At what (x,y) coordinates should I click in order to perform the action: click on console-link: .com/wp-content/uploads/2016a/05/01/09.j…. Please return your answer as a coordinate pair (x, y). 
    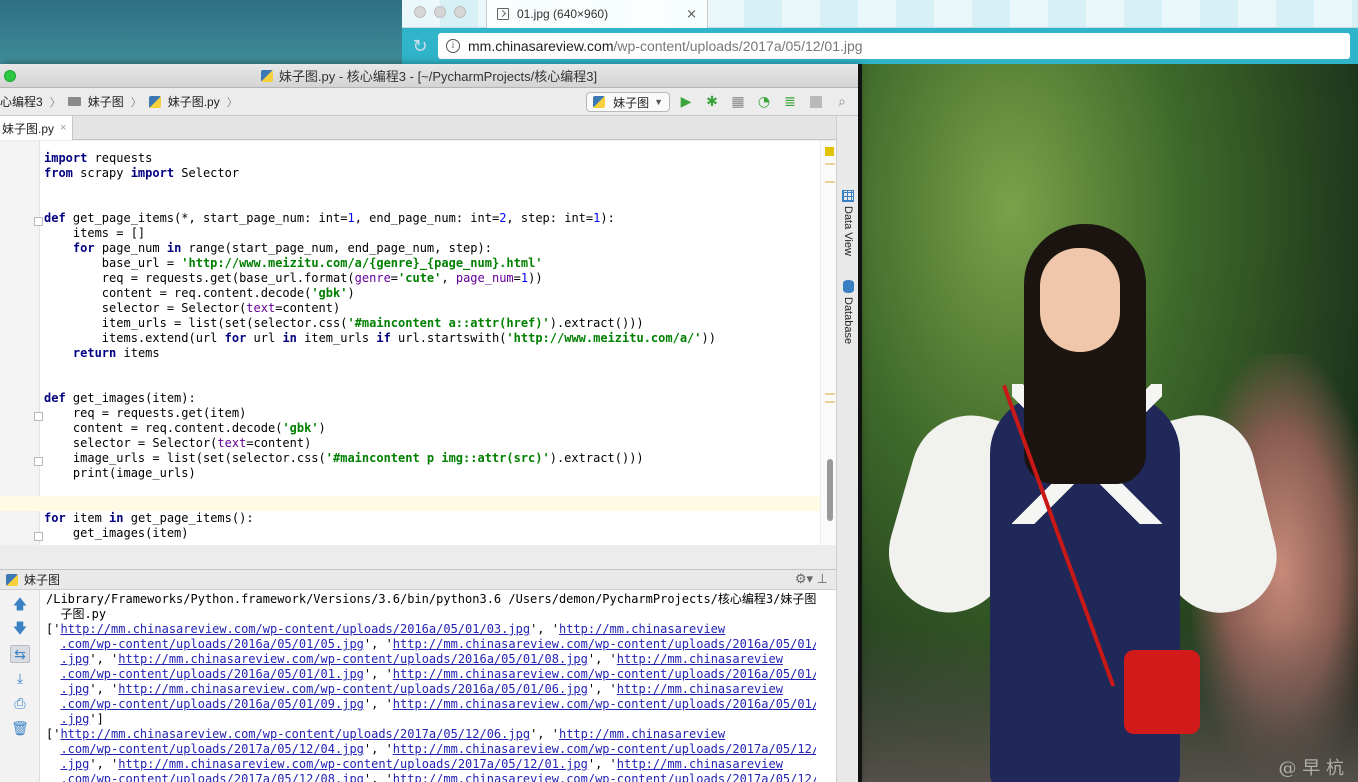
    Looking at the image, I should click on (211, 704).